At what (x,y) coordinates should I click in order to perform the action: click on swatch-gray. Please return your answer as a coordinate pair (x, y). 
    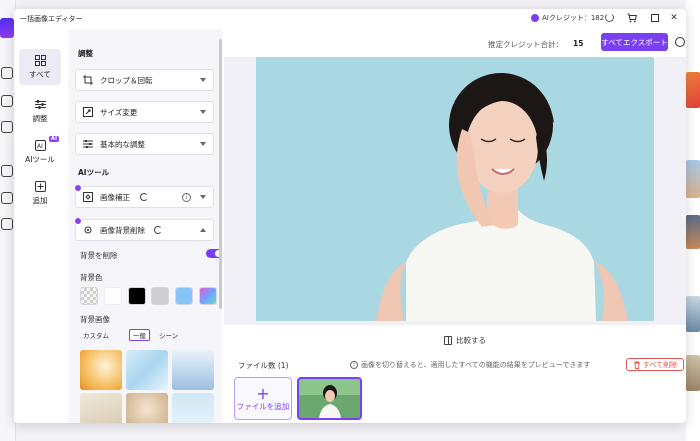
    Looking at the image, I should click on (160, 296).